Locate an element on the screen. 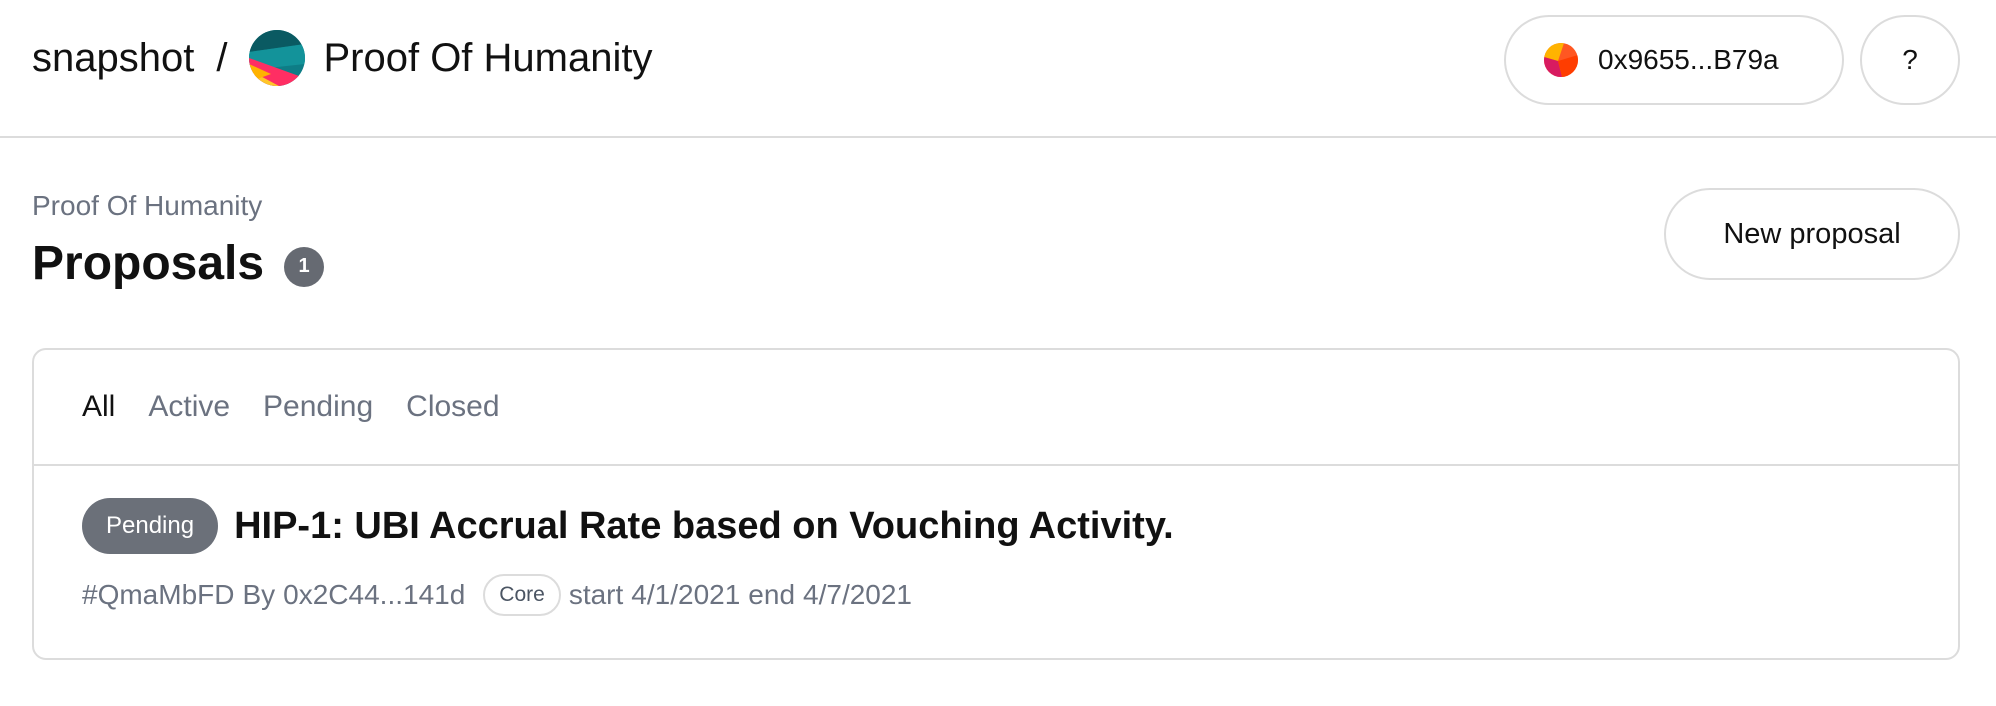 The image size is (1996, 706). snapshot-logo-link: snapshot is located at coordinates (113, 58).